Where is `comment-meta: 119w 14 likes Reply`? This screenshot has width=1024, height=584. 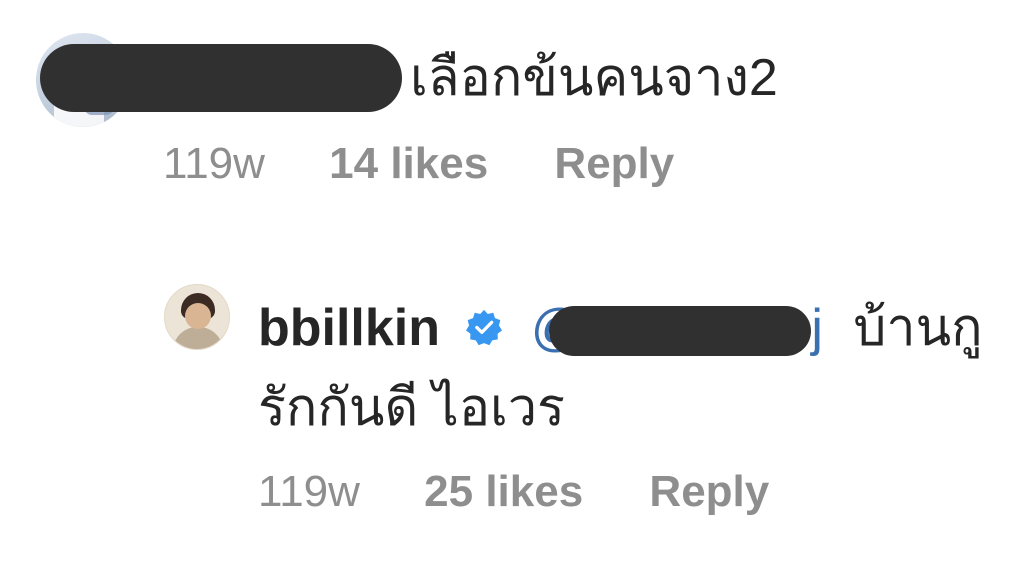
comment-meta: 119w 14 likes Reply is located at coordinates (418, 164).